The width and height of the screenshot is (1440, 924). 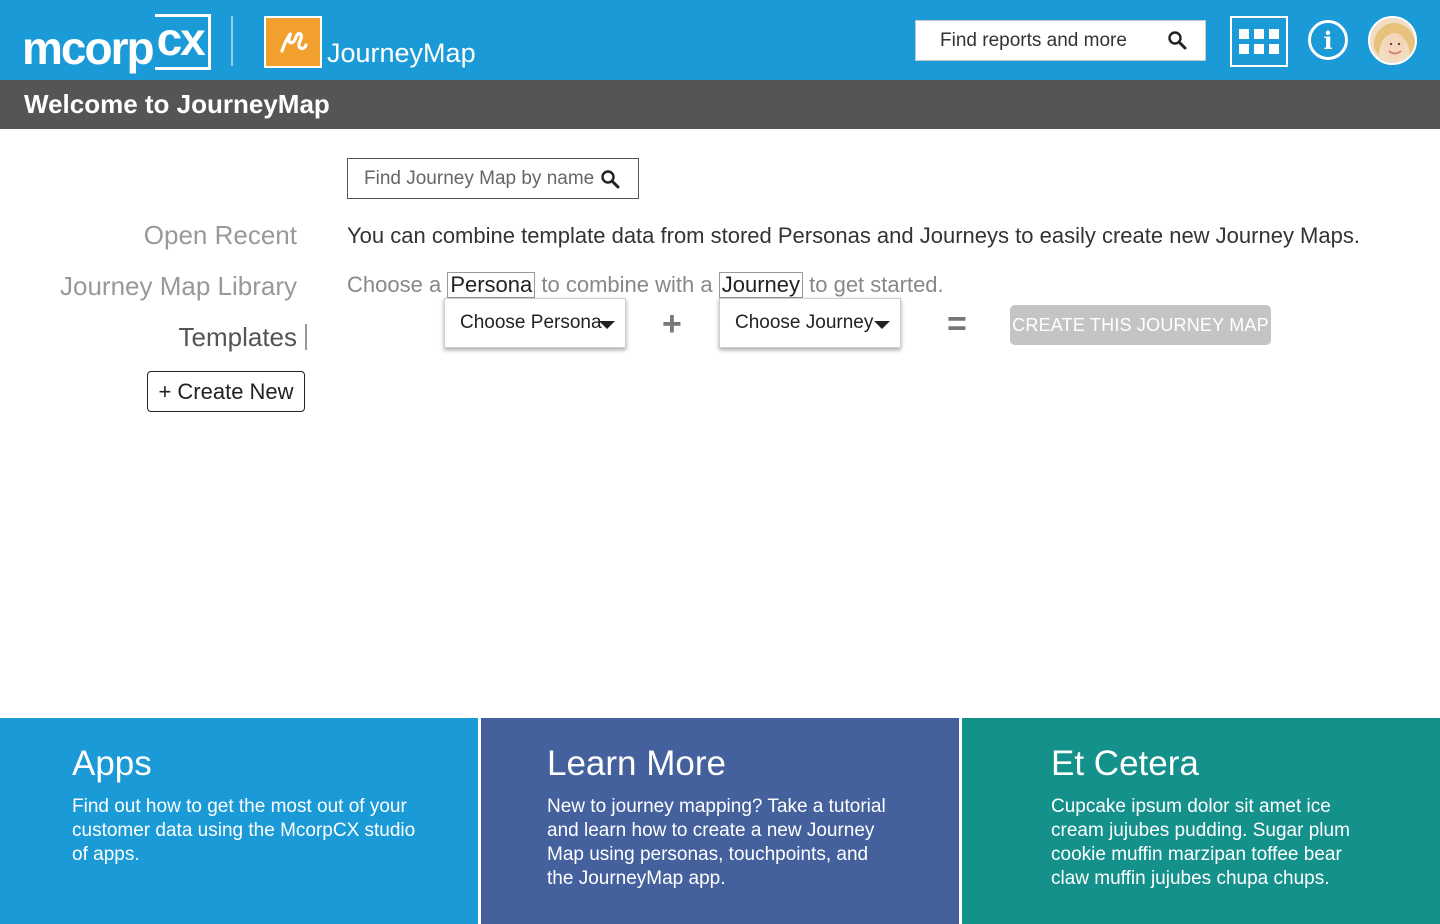 I want to click on journey-dropdown-label: Choose Journey, so click(x=804, y=322).